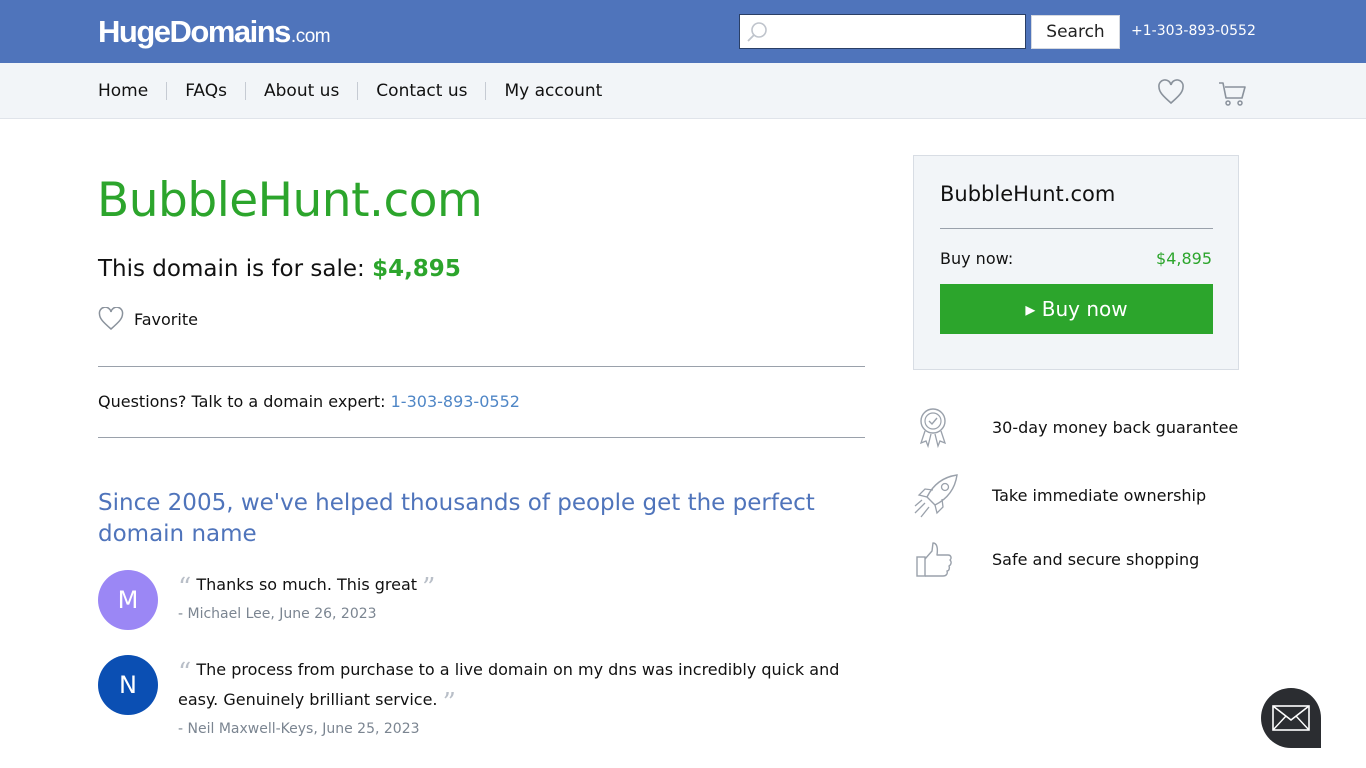 The width and height of the screenshot is (1366, 768). What do you see at coordinates (1076, 309) in the screenshot?
I see `buy-now-button: ▸ Buy now` at bounding box center [1076, 309].